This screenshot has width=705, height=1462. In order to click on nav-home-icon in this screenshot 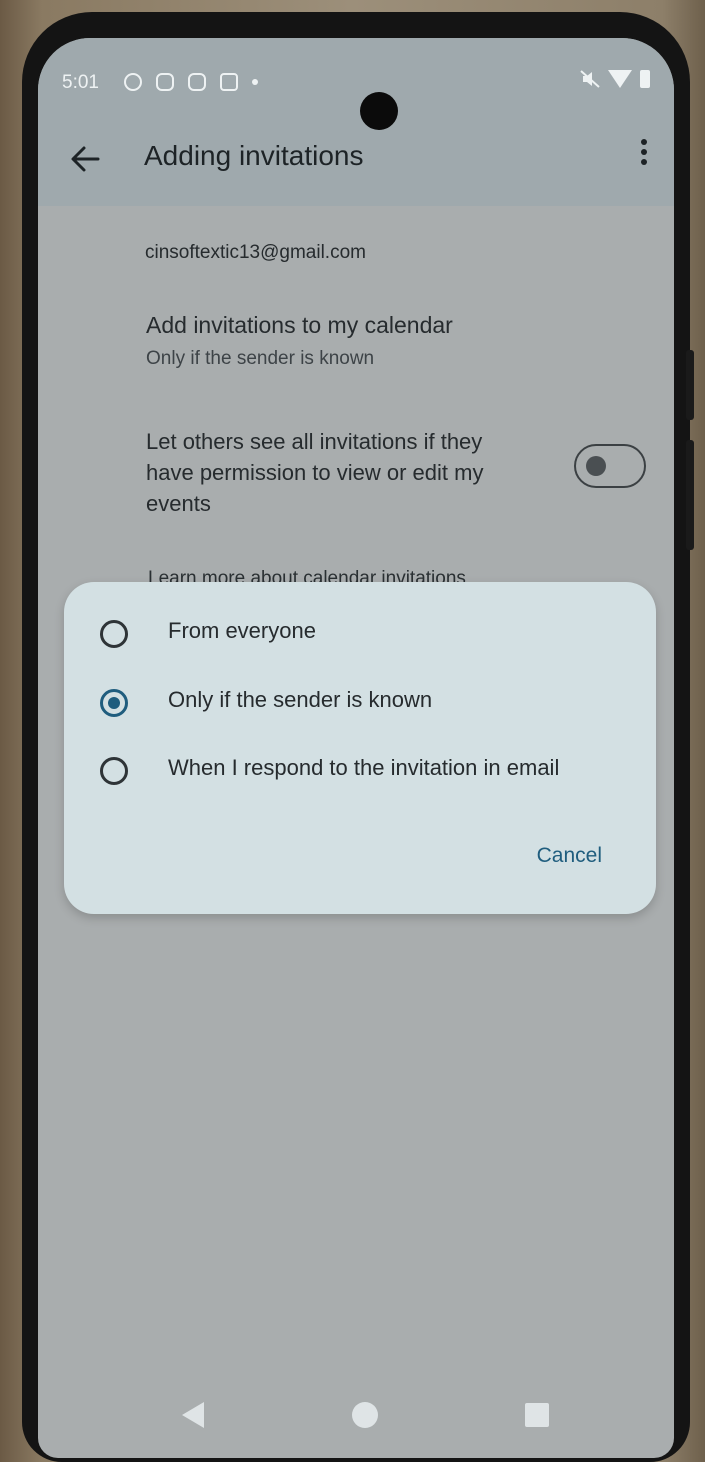, I will do `click(365, 1415)`.